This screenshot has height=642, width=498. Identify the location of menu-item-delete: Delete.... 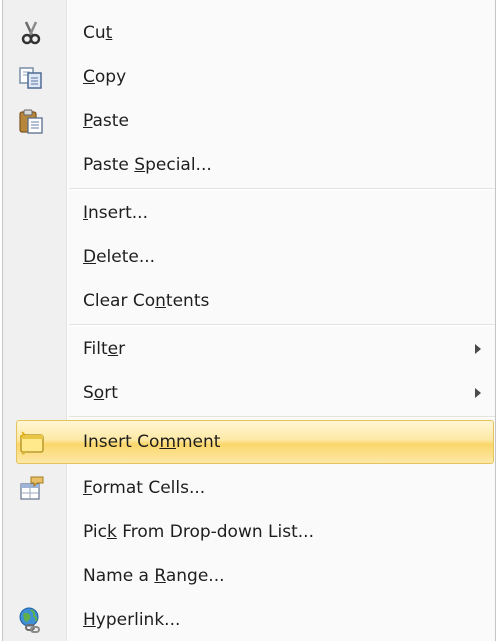
(250, 257).